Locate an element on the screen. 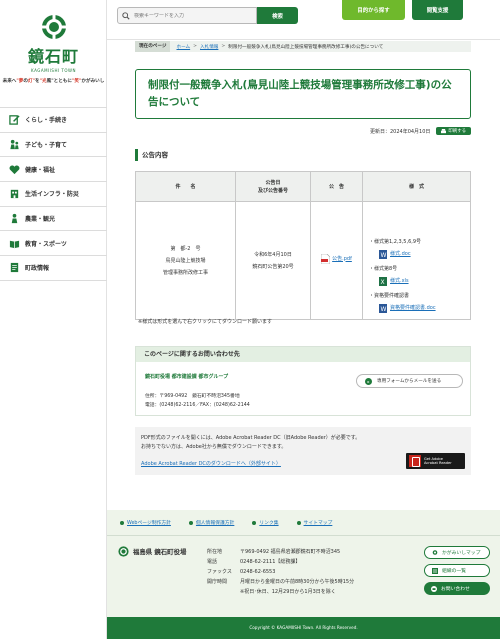  search-icon is located at coordinates (126, 15).